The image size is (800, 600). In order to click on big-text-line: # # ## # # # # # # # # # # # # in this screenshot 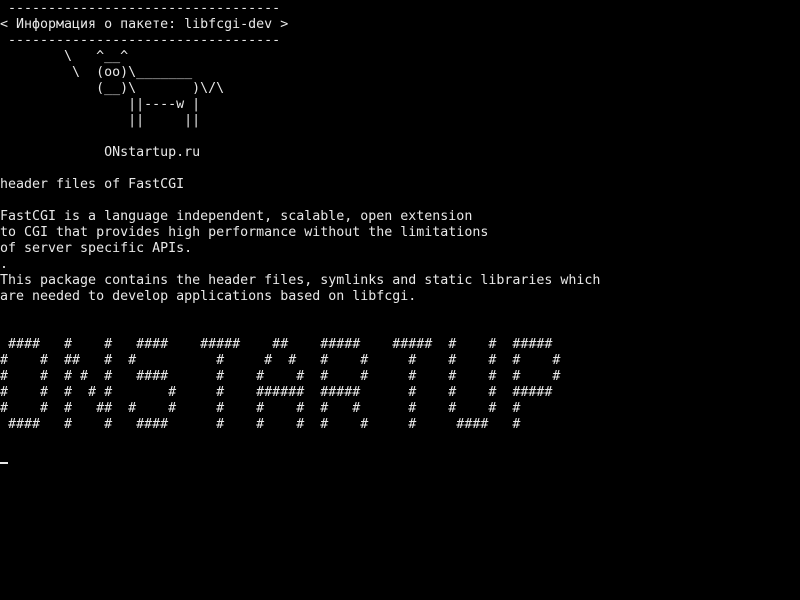, I will do `click(280, 360)`.